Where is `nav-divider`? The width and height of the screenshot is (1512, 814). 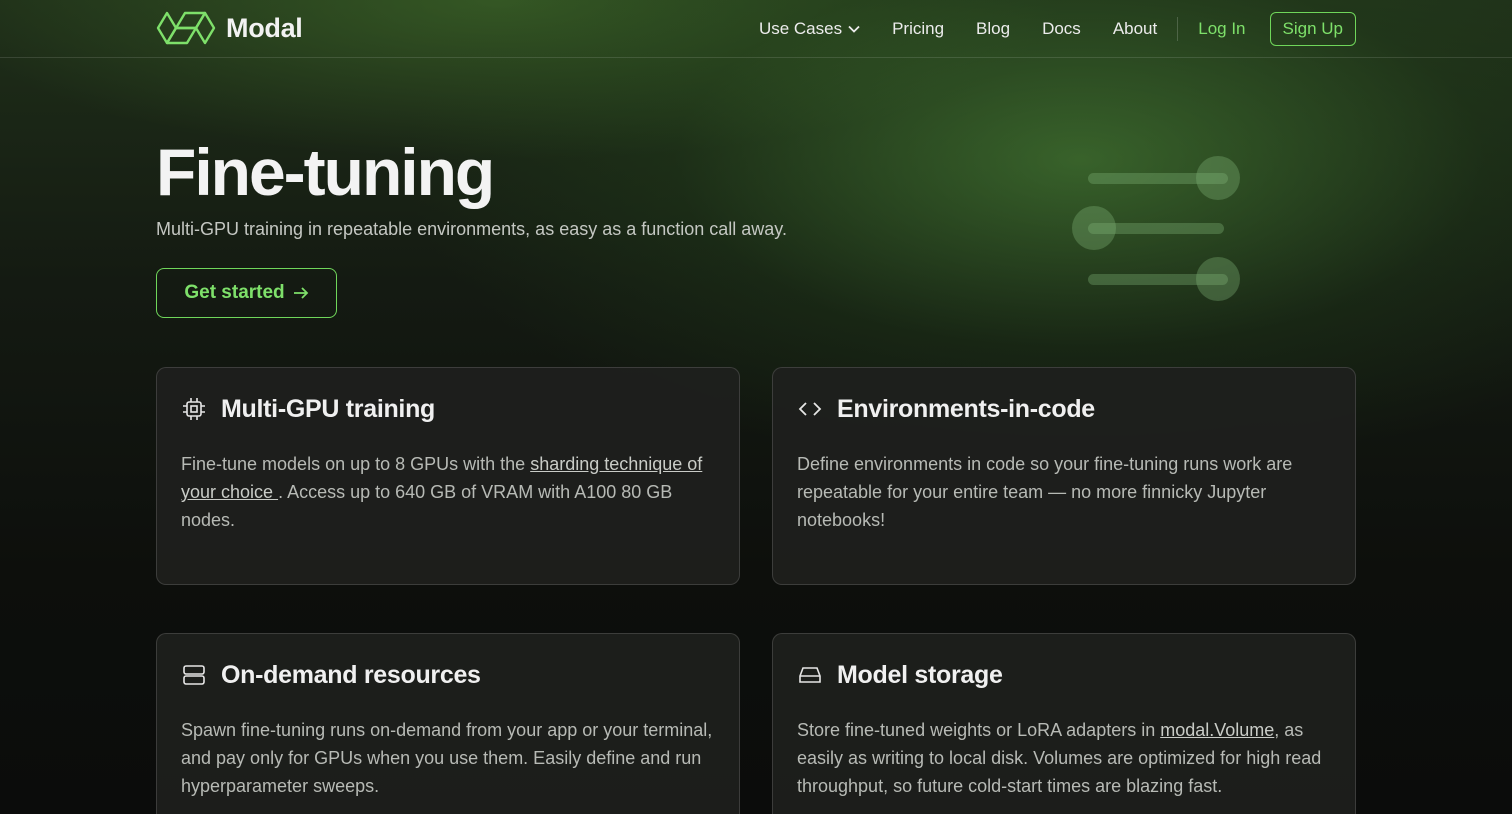 nav-divider is located at coordinates (1178, 29).